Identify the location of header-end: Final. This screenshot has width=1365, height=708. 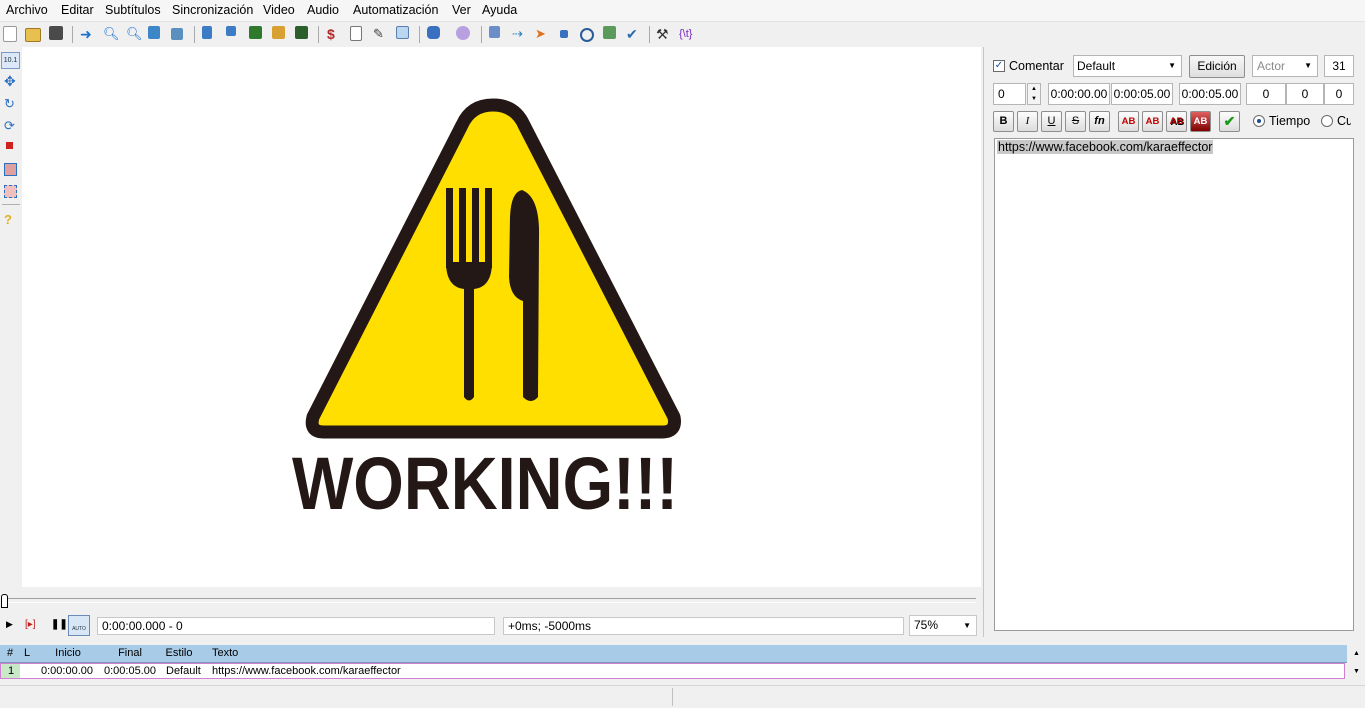
(130, 653).